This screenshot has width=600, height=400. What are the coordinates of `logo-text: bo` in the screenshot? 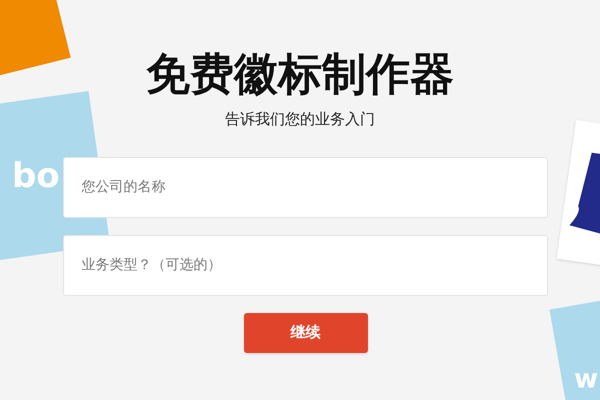 It's located at (36, 176).